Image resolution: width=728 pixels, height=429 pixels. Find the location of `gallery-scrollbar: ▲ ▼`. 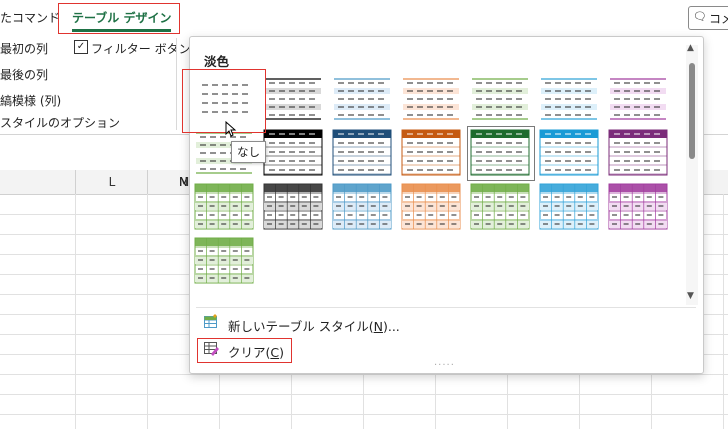

gallery-scrollbar: ▲ ▼ is located at coordinates (692, 174).